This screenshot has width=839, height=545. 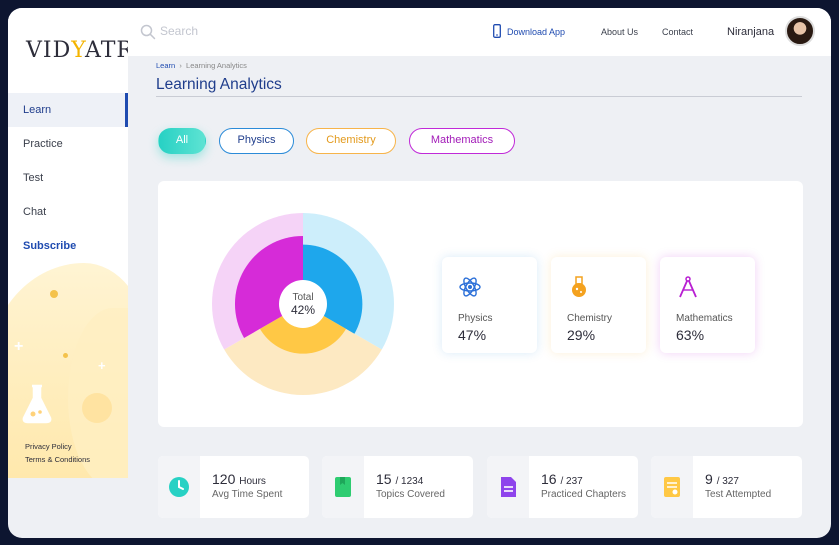 I want to click on clock-icon, so click(x=179, y=487).